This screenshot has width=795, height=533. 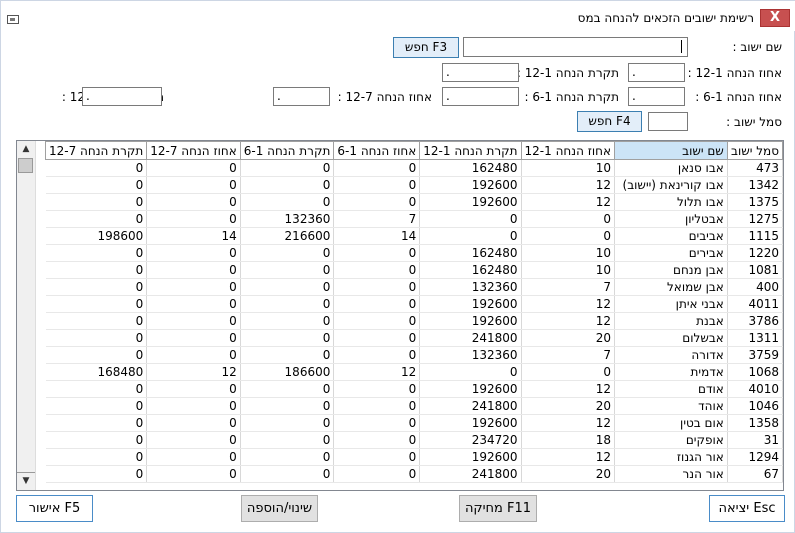 What do you see at coordinates (671, 321) in the screenshot?
I see `table-cell: אבנת` at bounding box center [671, 321].